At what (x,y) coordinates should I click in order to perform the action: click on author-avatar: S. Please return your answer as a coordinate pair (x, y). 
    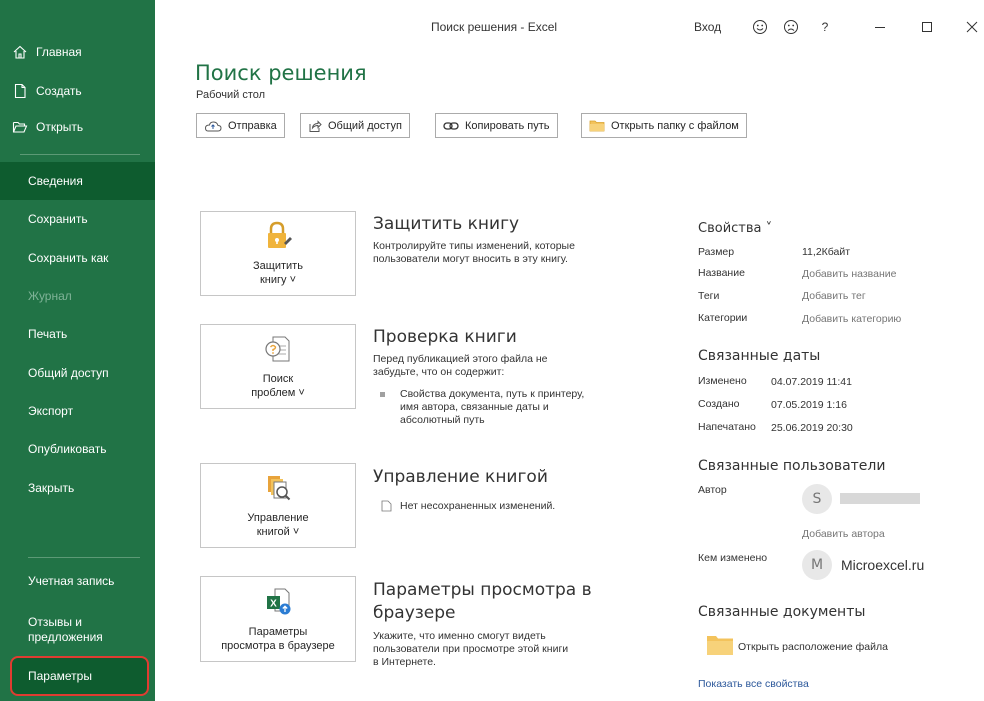
    Looking at the image, I should click on (817, 499).